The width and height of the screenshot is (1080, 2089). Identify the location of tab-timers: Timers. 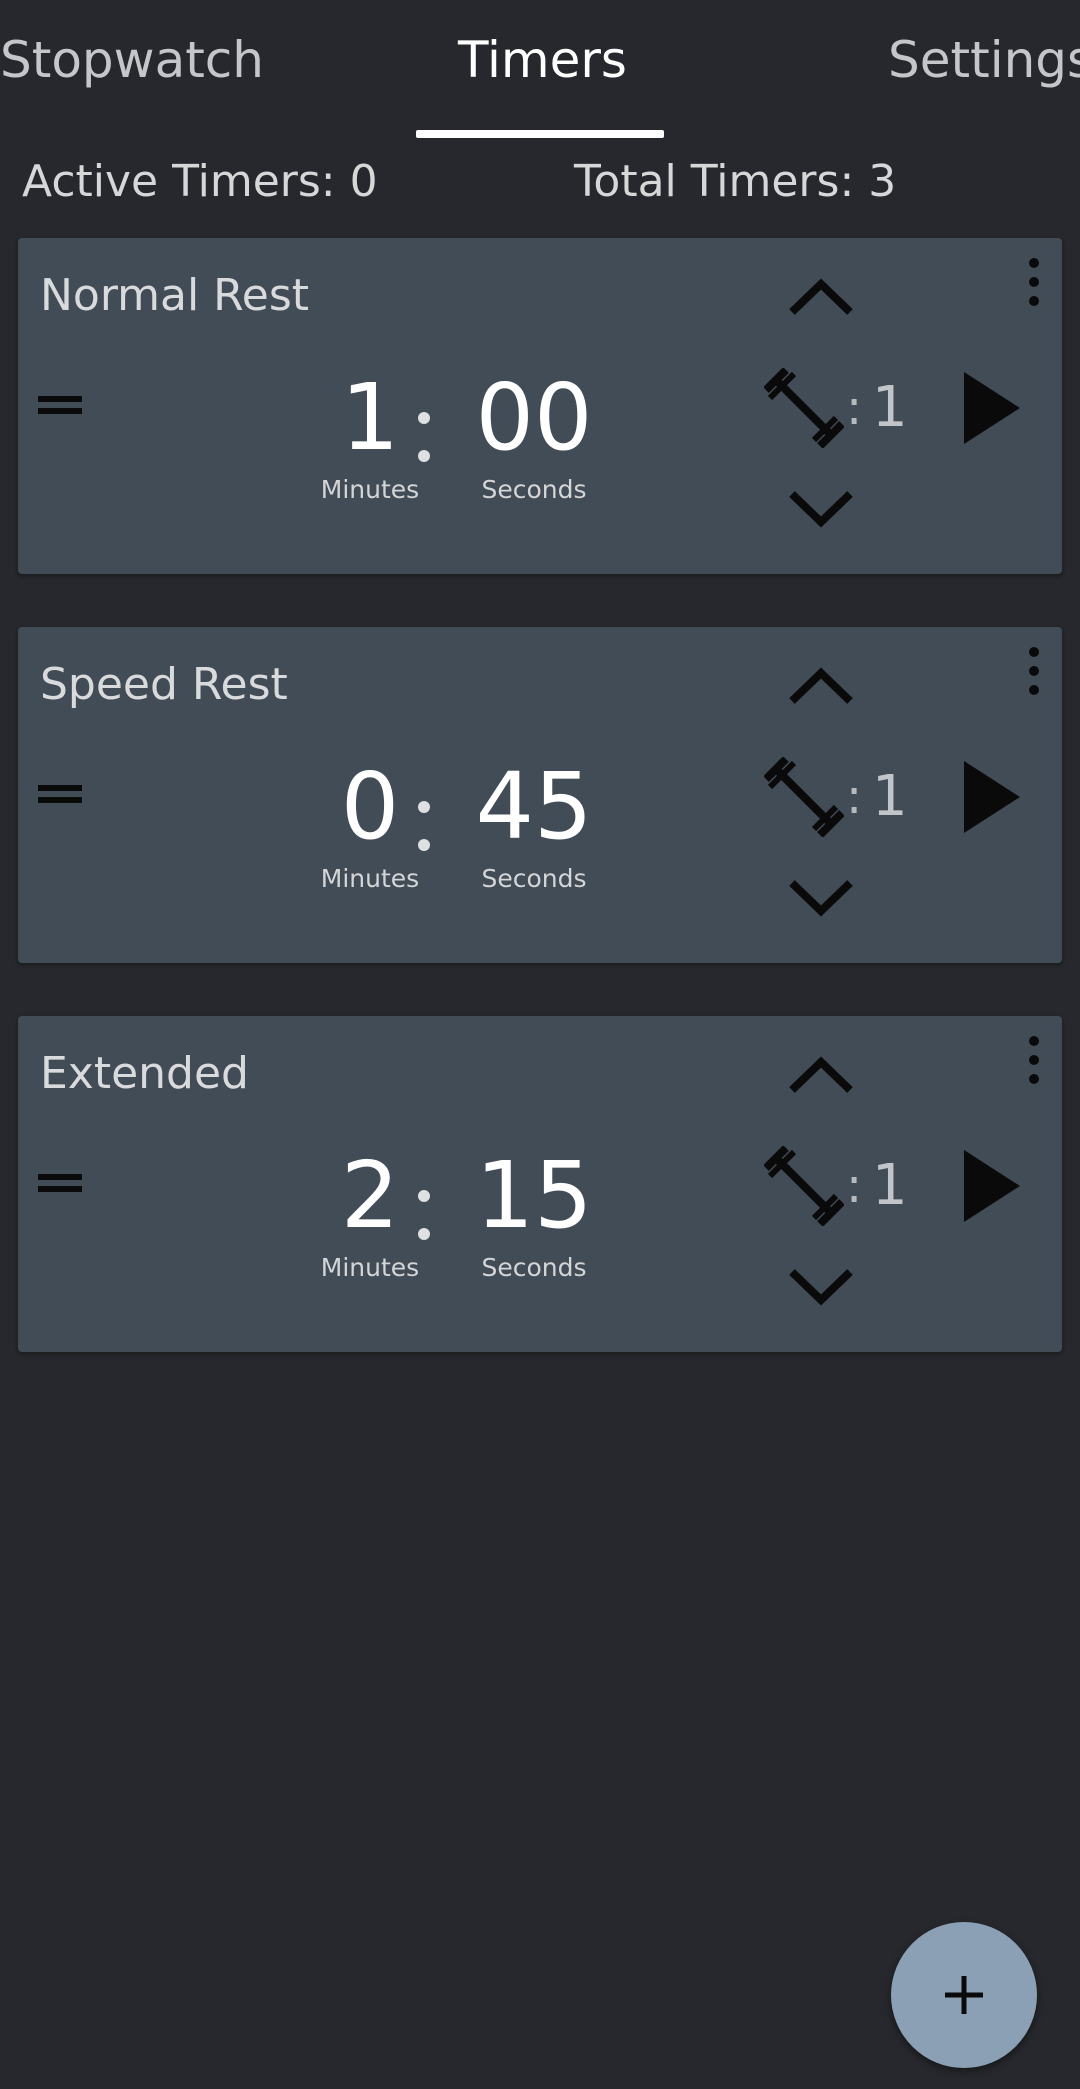
(542, 60).